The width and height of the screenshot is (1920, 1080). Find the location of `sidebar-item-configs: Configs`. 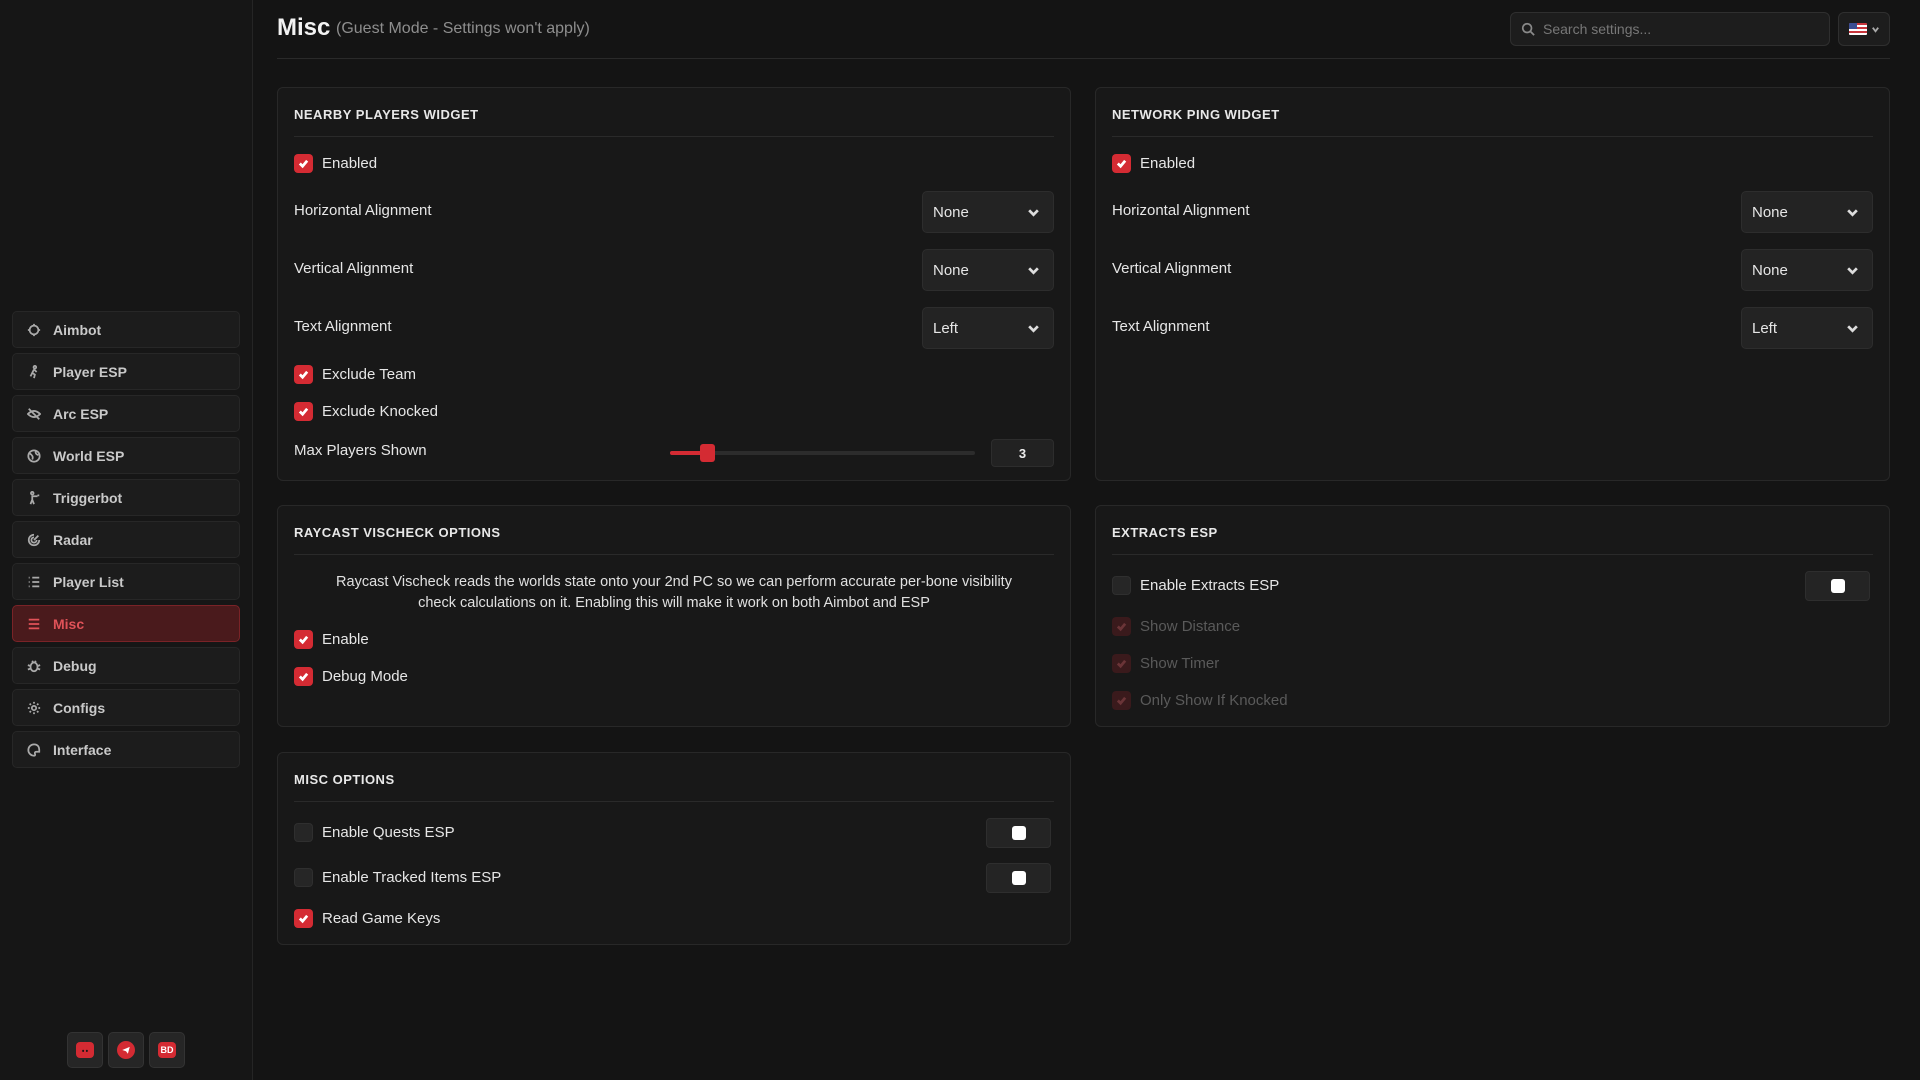

sidebar-item-configs: Configs is located at coordinates (126, 707).